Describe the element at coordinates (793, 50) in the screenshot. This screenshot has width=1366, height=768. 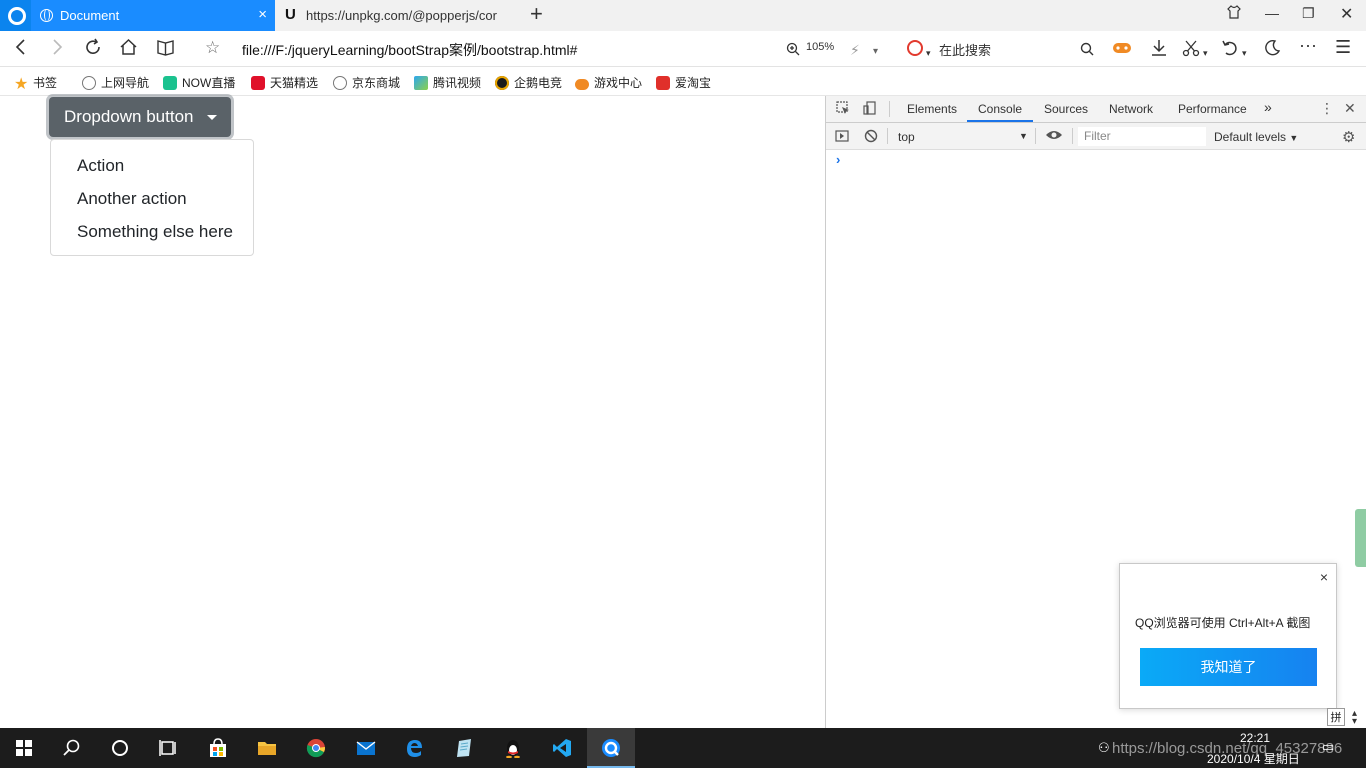
I see `zoom-icon` at that location.